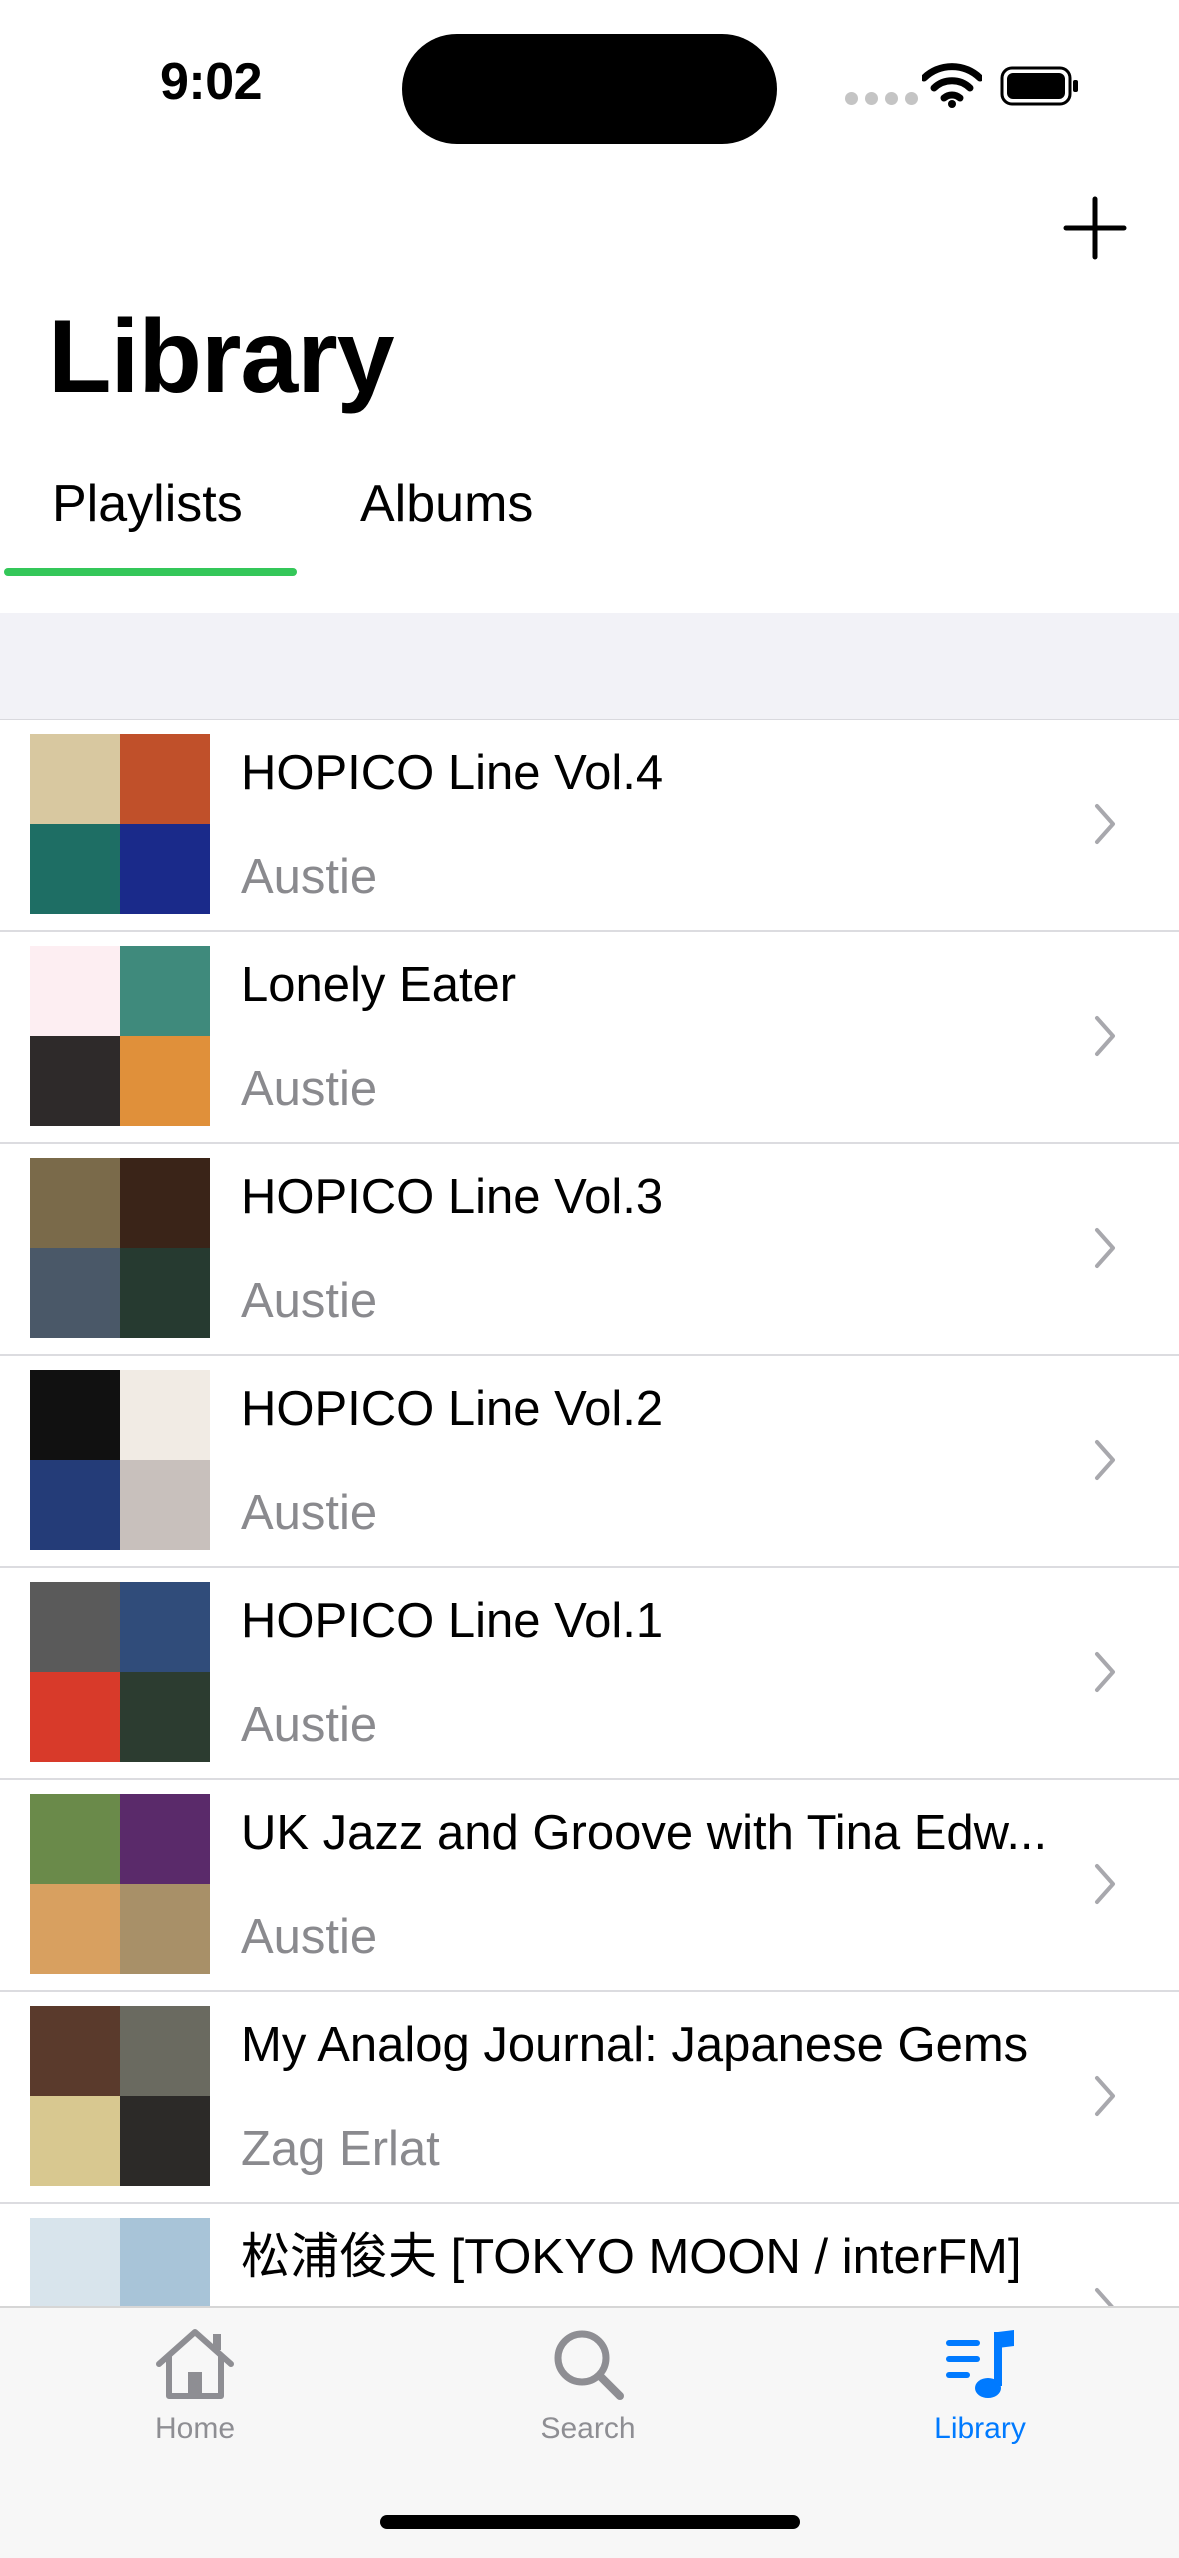 The width and height of the screenshot is (1179, 2558). What do you see at coordinates (1095, 228) in the screenshot?
I see `plus-icon` at bounding box center [1095, 228].